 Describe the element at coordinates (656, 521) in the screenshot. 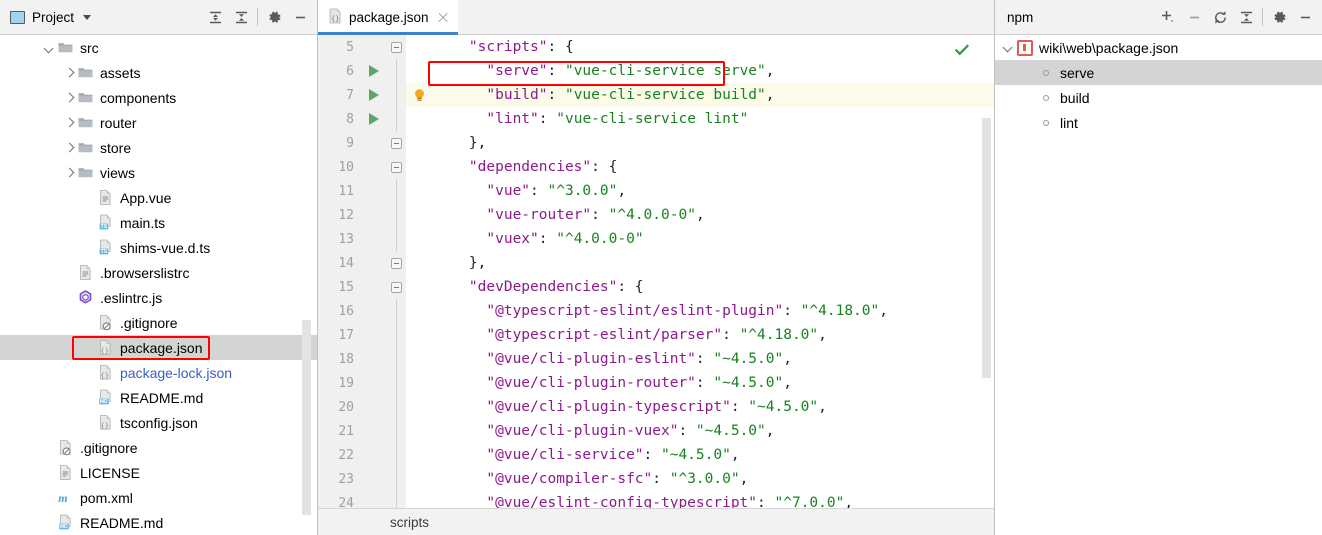

I see `breadcrumb: scripts` at that location.